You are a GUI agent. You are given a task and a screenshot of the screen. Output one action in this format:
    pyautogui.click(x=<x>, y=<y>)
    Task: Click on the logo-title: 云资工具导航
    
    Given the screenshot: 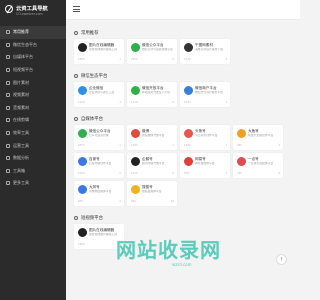 What is the action you would take?
    pyautogui.click(x=32, y=9)
    